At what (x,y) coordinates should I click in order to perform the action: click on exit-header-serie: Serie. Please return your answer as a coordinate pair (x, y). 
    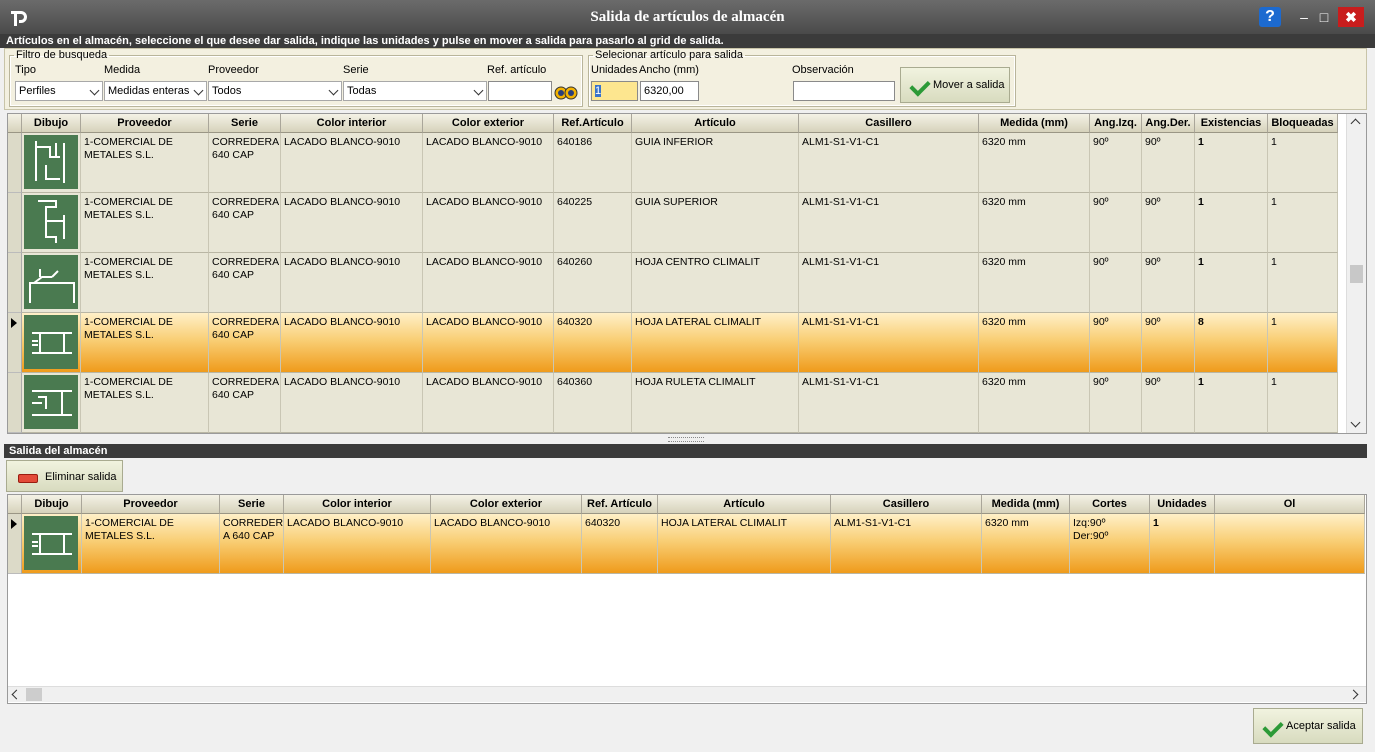
    Looking at the image, I should click on (252, 504).